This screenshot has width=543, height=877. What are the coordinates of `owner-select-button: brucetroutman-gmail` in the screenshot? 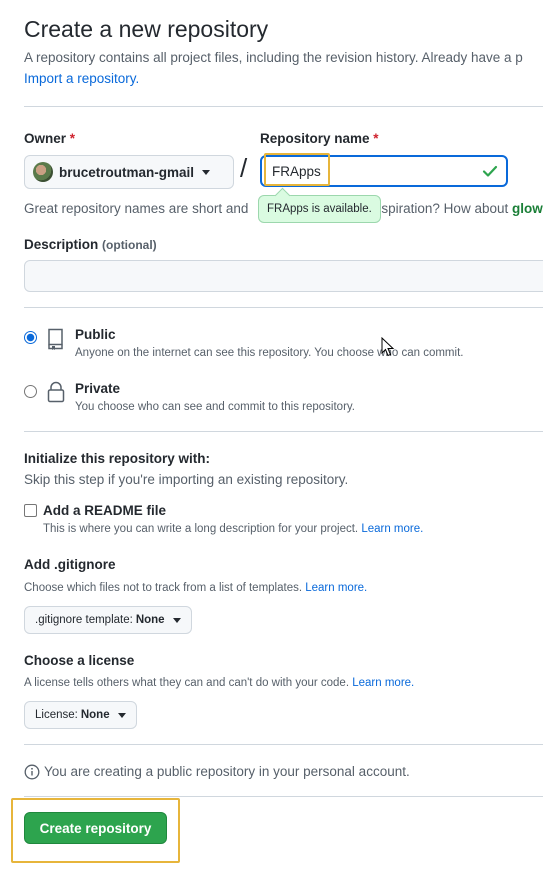 It's located at (129, 172).